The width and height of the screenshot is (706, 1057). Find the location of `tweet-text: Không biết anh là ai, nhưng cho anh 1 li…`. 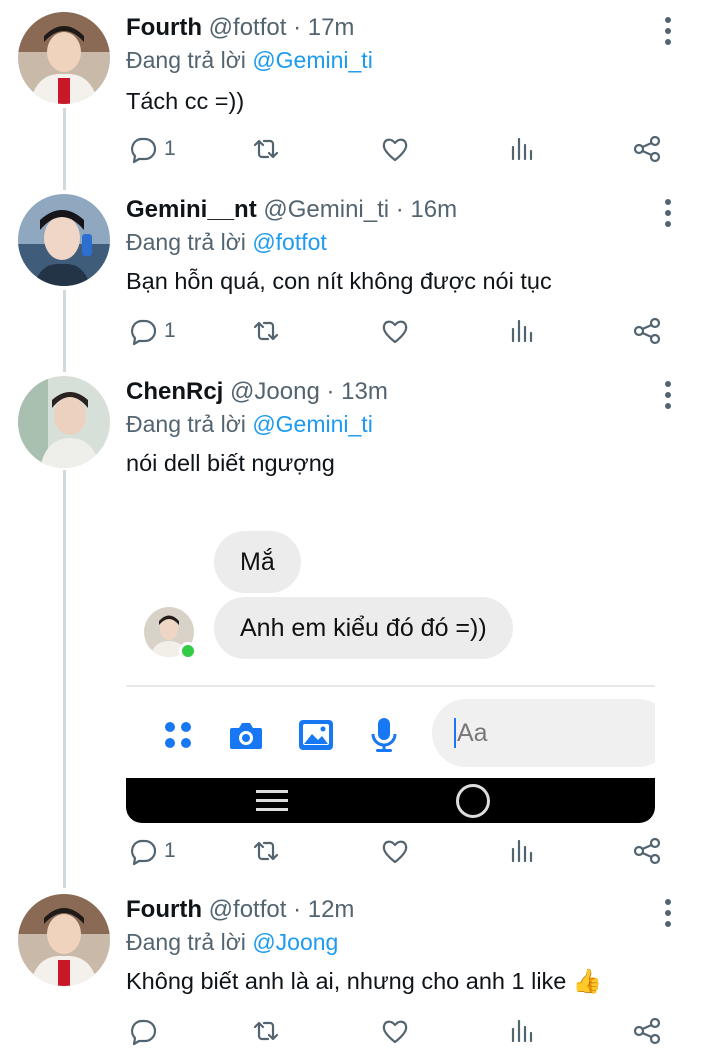

tweet-text: Không biết anh là ai, nhưng cho anh 1 li… is located at coordinates (364, 981).